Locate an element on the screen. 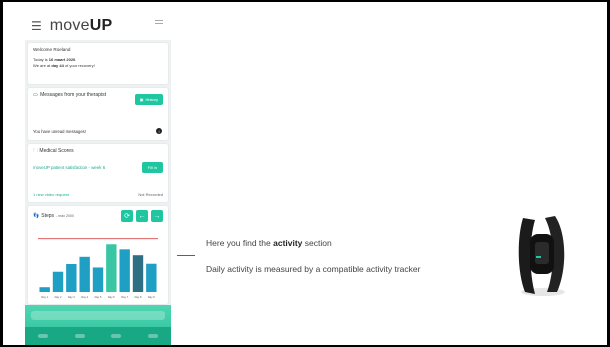 This screenshot has height=347, width=610. x-tick-label: Day 2 is located at coordinates (58, 297).